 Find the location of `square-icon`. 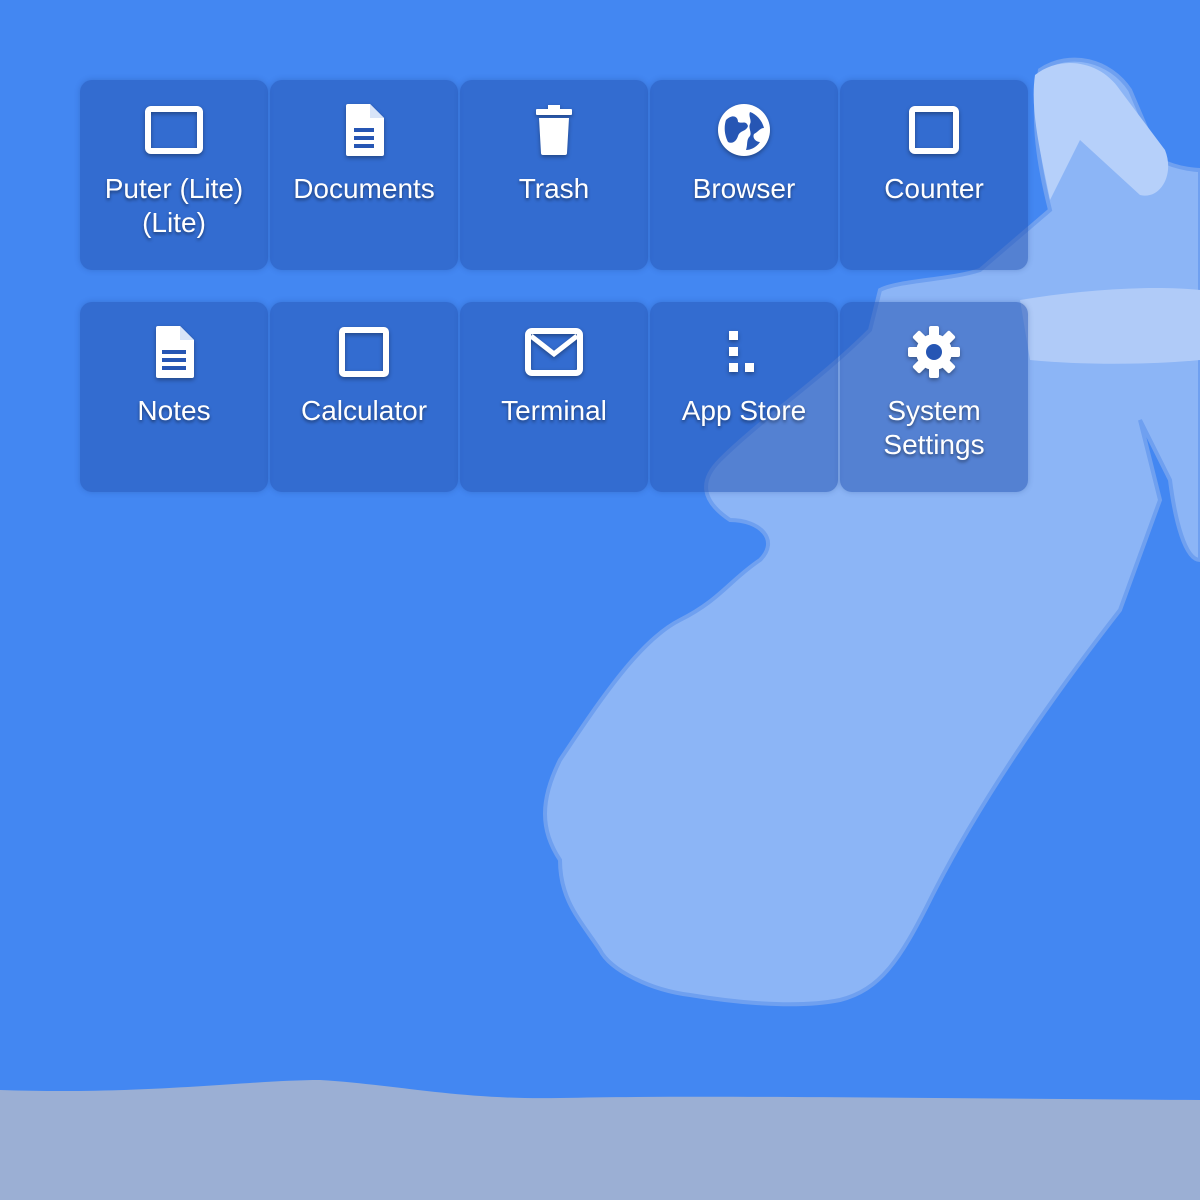

square-icon is located at coordinates (364, 352).